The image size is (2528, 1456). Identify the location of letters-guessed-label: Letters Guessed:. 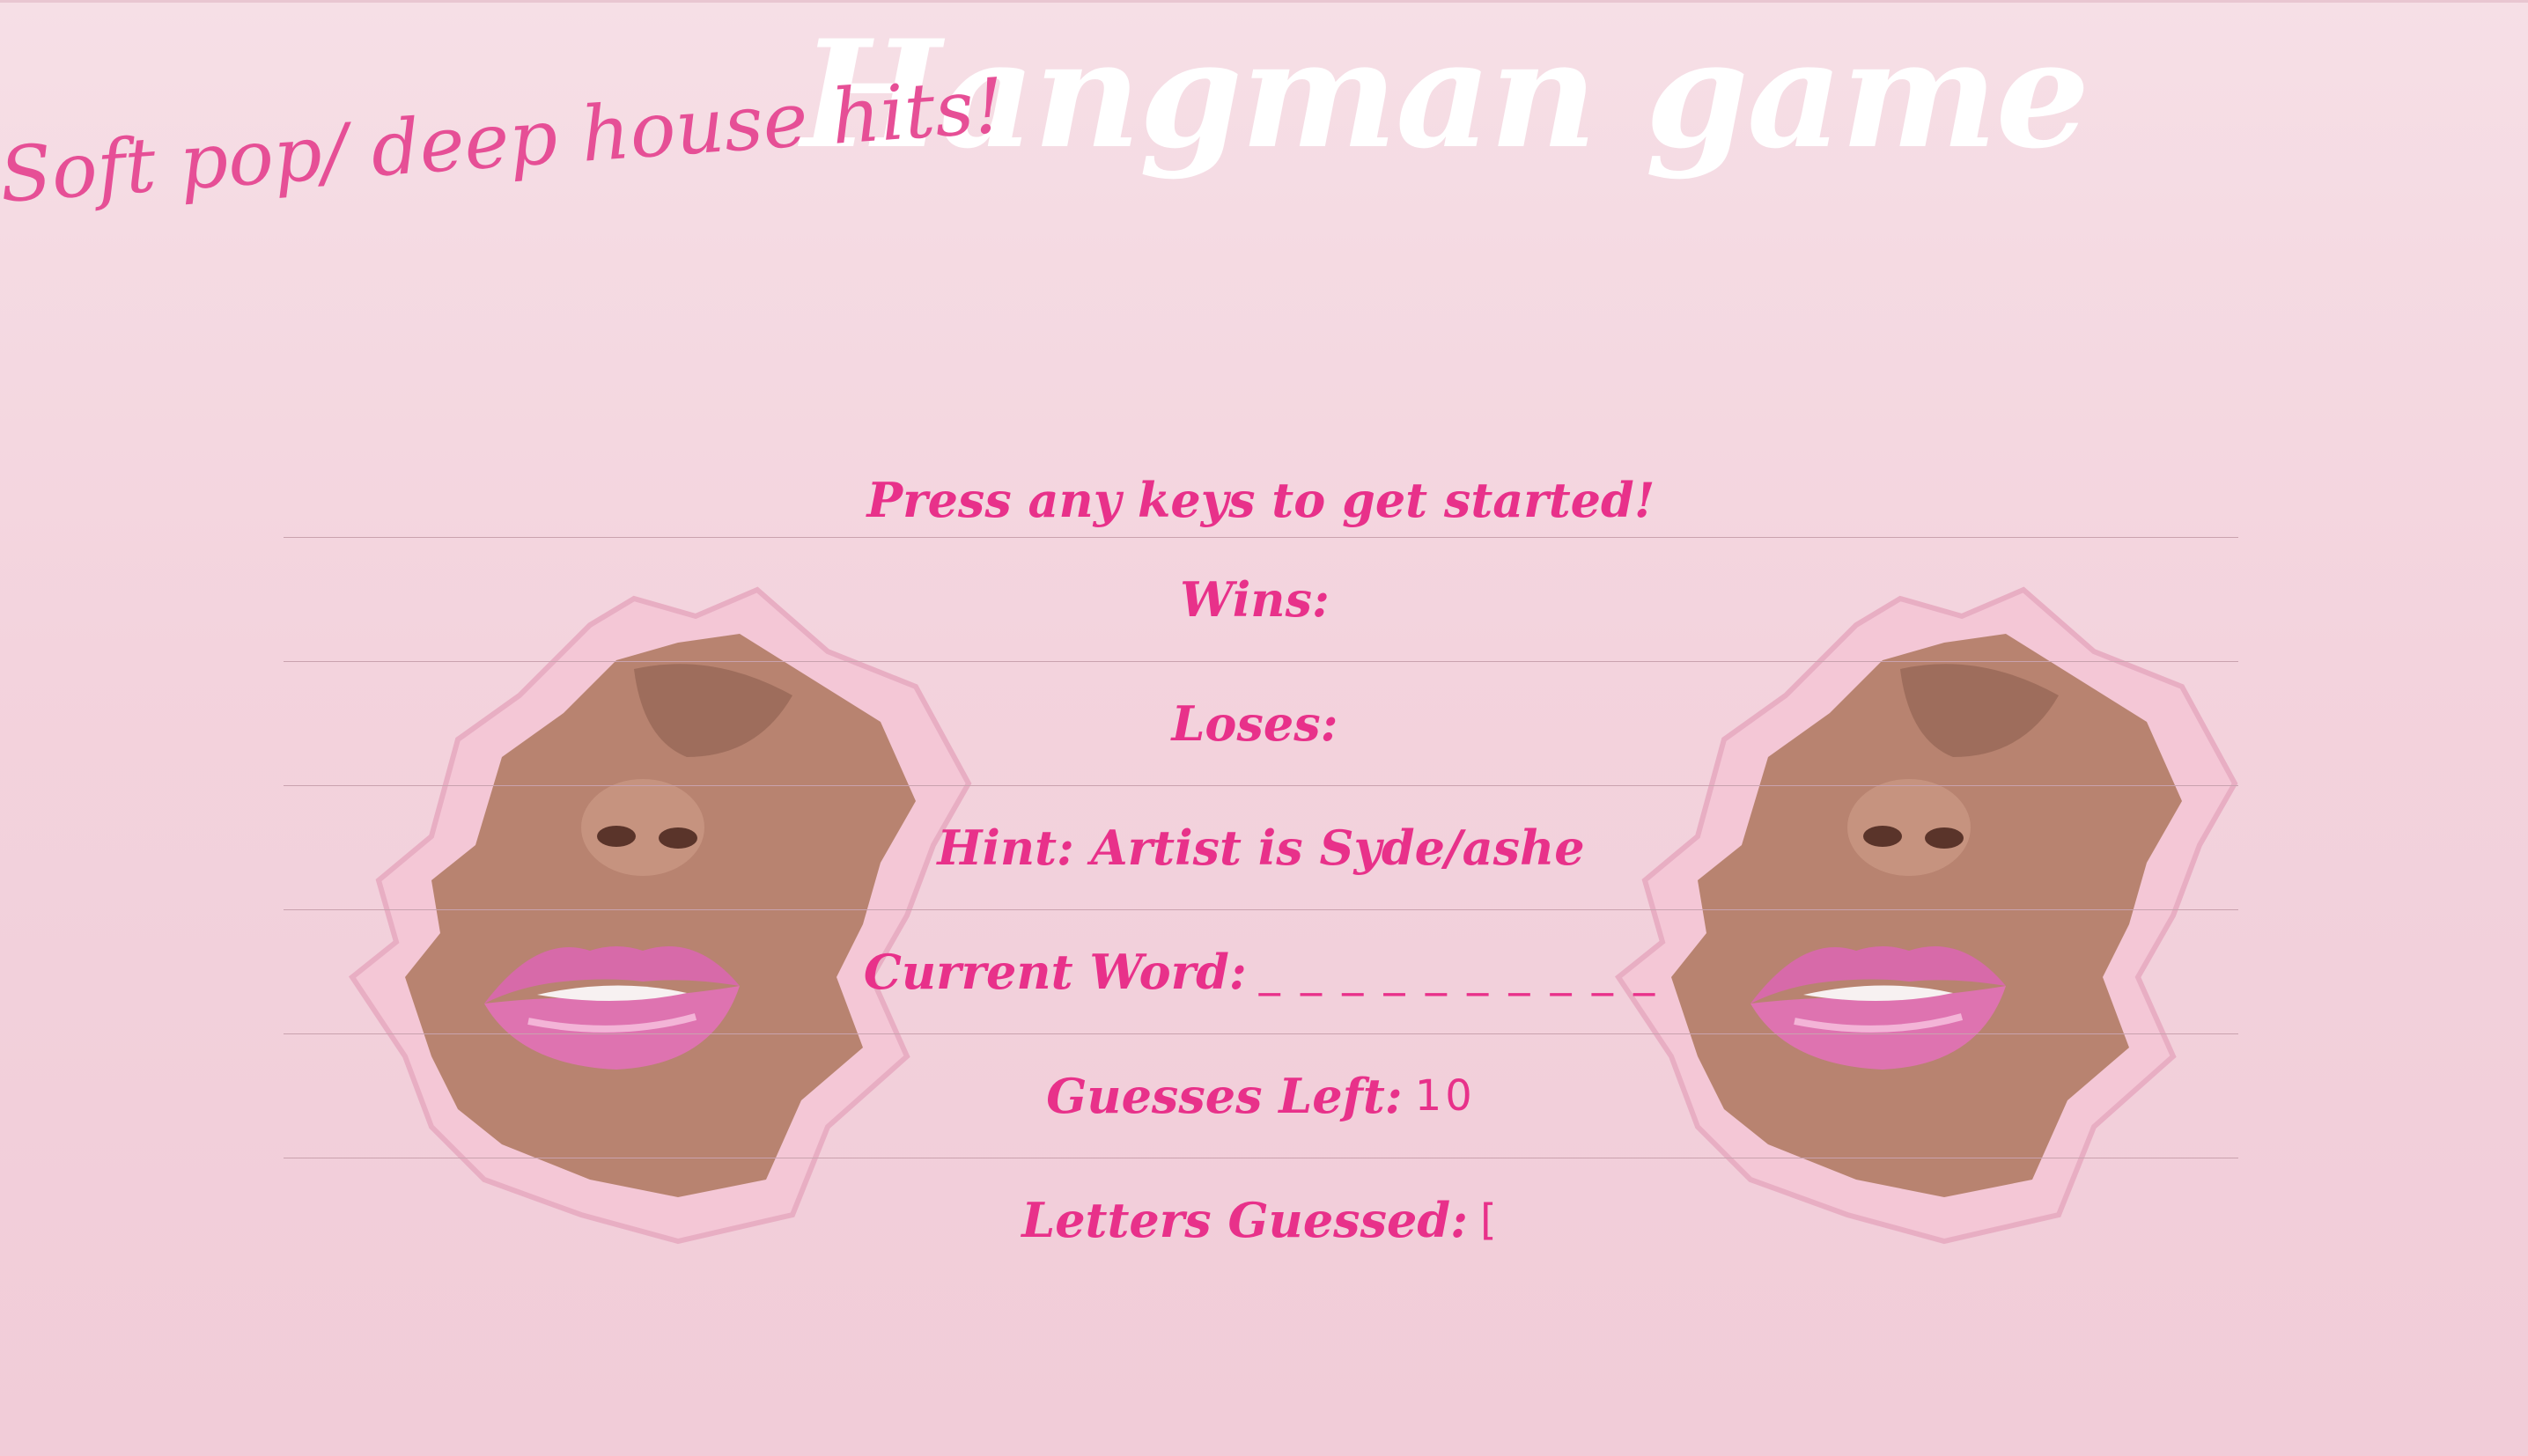
(1245, 1220).